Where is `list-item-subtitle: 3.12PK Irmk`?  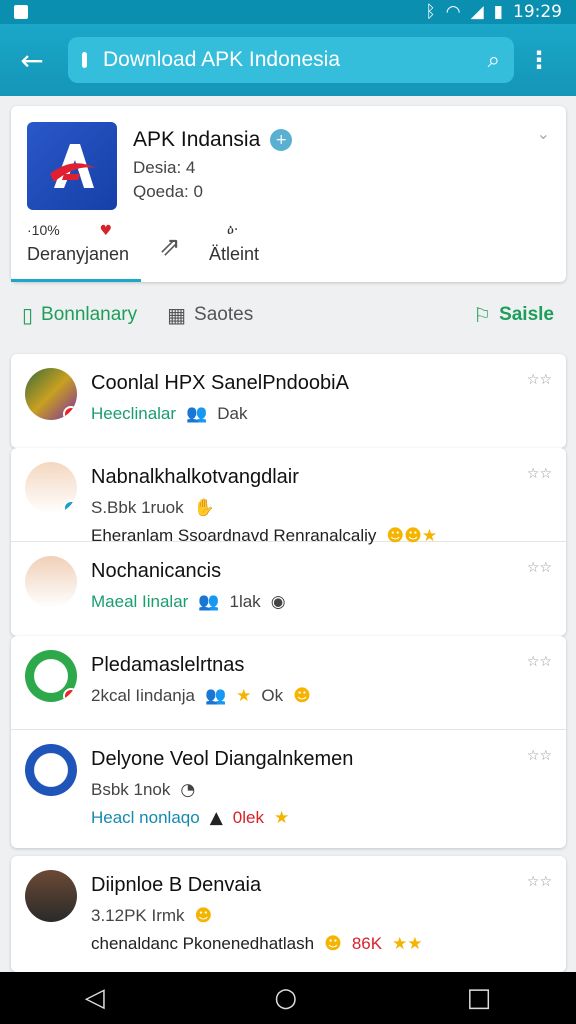
list-item-subtitle: 3.12PK Irmk is located at coordinates (138, 915).